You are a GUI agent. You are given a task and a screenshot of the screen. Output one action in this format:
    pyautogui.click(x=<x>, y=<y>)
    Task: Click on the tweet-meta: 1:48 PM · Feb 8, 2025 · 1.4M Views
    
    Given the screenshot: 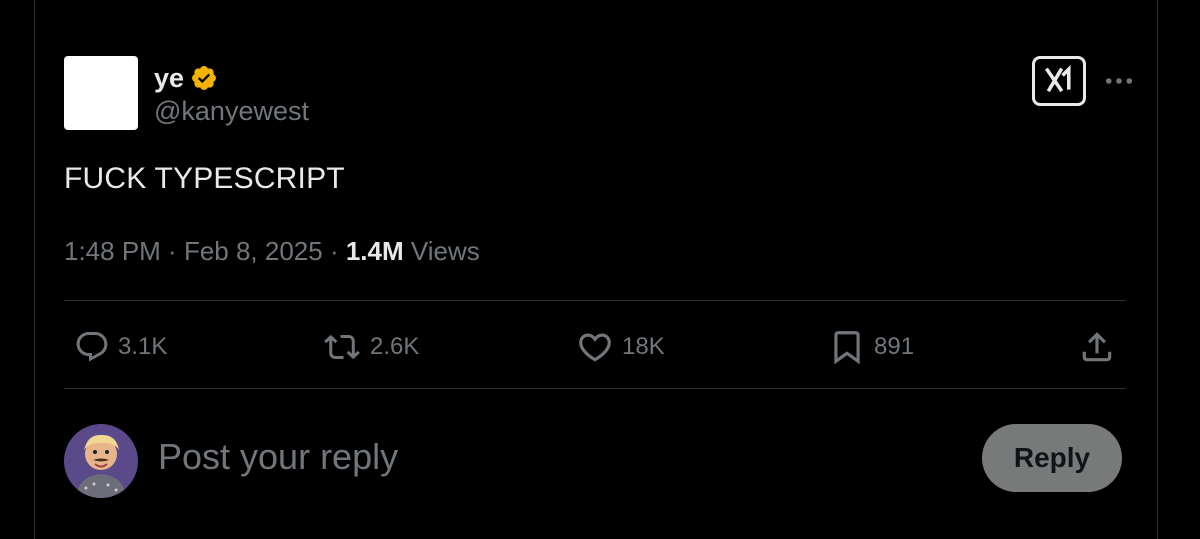 What is the action you would take?
    pyautogui.click(x=272, y=251)
    